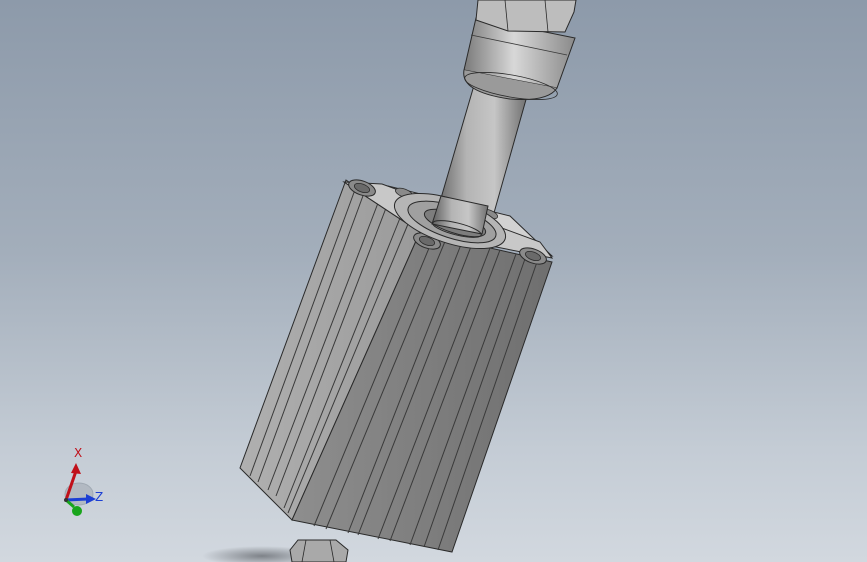 The height and width of the screenshot is (562, 867). Describe the element at coordinates (520, 52) in the screenshot. I see `rod-end-fitting` at that location.